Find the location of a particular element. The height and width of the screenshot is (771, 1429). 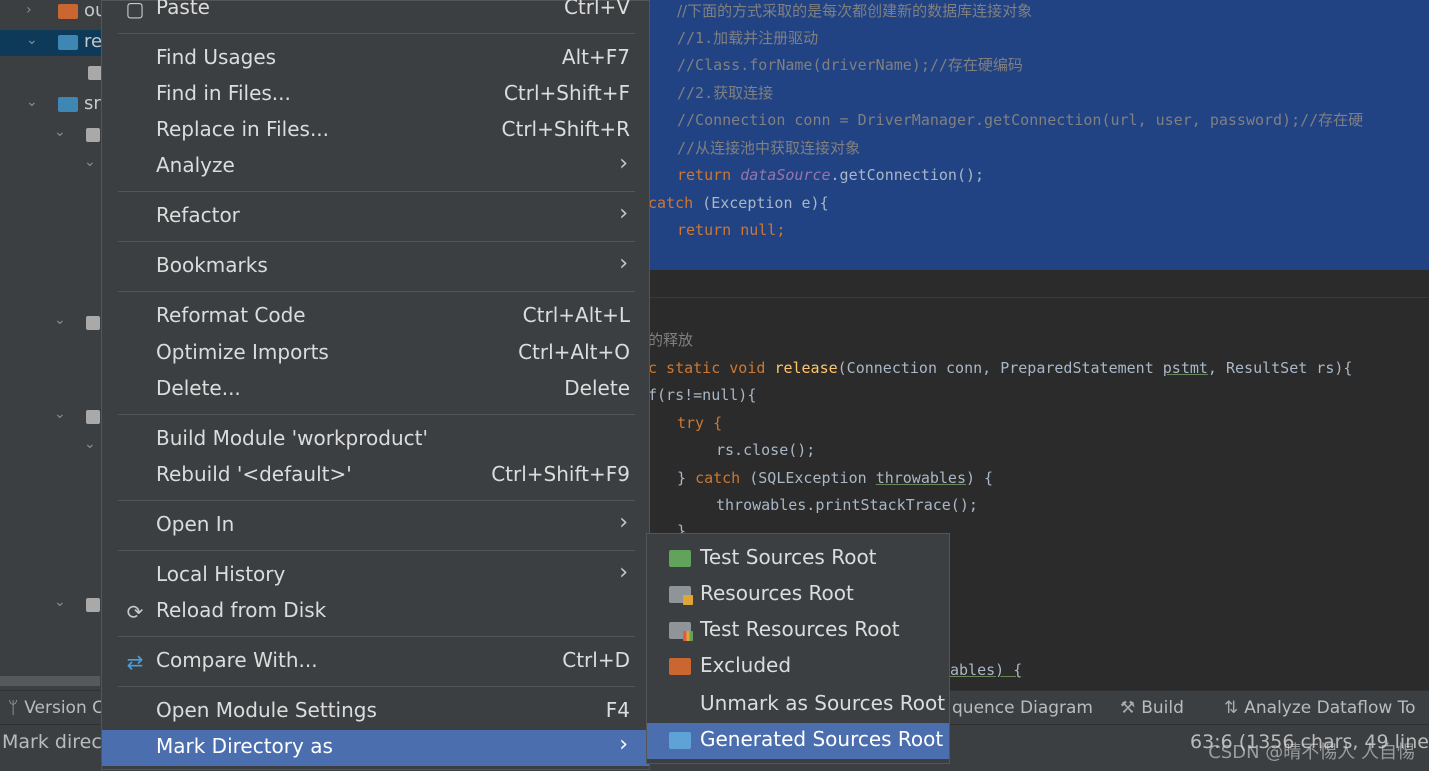

compare-icon: ⇄ is located at coordinates (135, 662).